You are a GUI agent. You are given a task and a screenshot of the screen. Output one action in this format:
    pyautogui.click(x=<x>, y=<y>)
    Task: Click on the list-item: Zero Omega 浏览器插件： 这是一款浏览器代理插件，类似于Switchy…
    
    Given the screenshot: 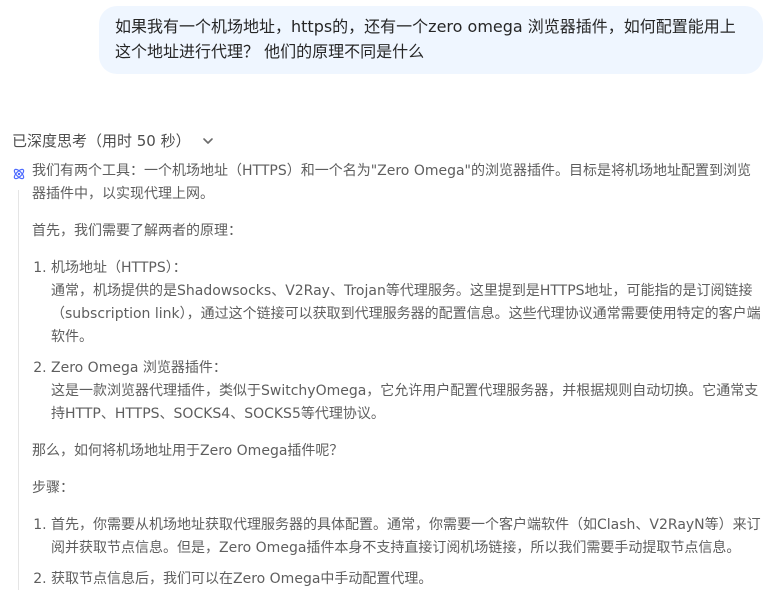 What is the action you would take?
    pyautogui.click(x=407, y=391)
    